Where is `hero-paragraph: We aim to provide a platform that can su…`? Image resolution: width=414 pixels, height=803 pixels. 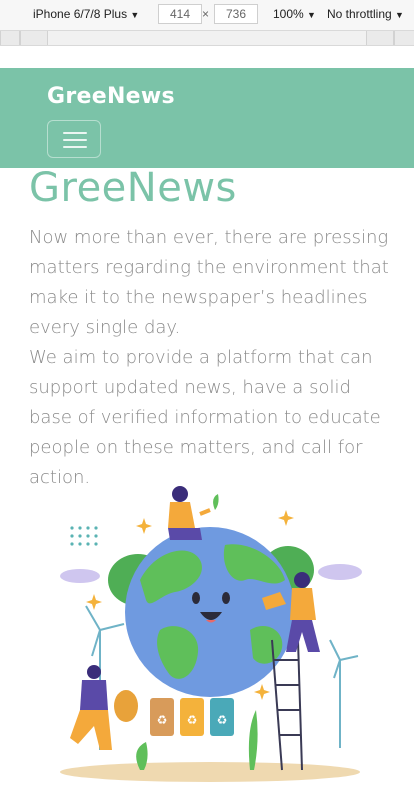 hero-paragraph: We aim to provide a platform that can su… is located at coordinates (205, 417).